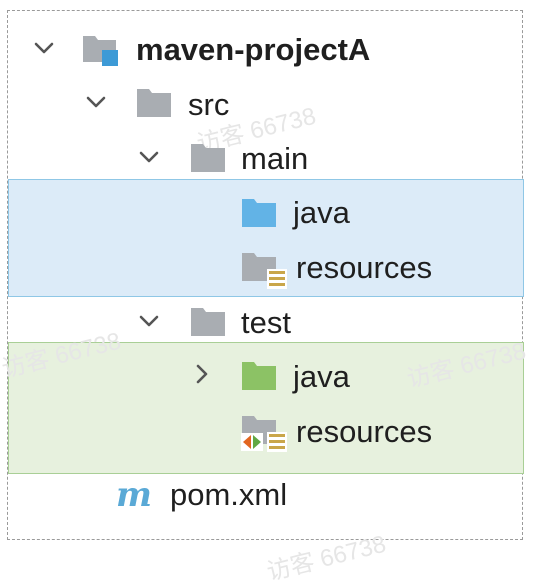  Describe the element at coordinates (229, 494) in the screenshot. I see `tree-node-label: pom.xml` at that location.